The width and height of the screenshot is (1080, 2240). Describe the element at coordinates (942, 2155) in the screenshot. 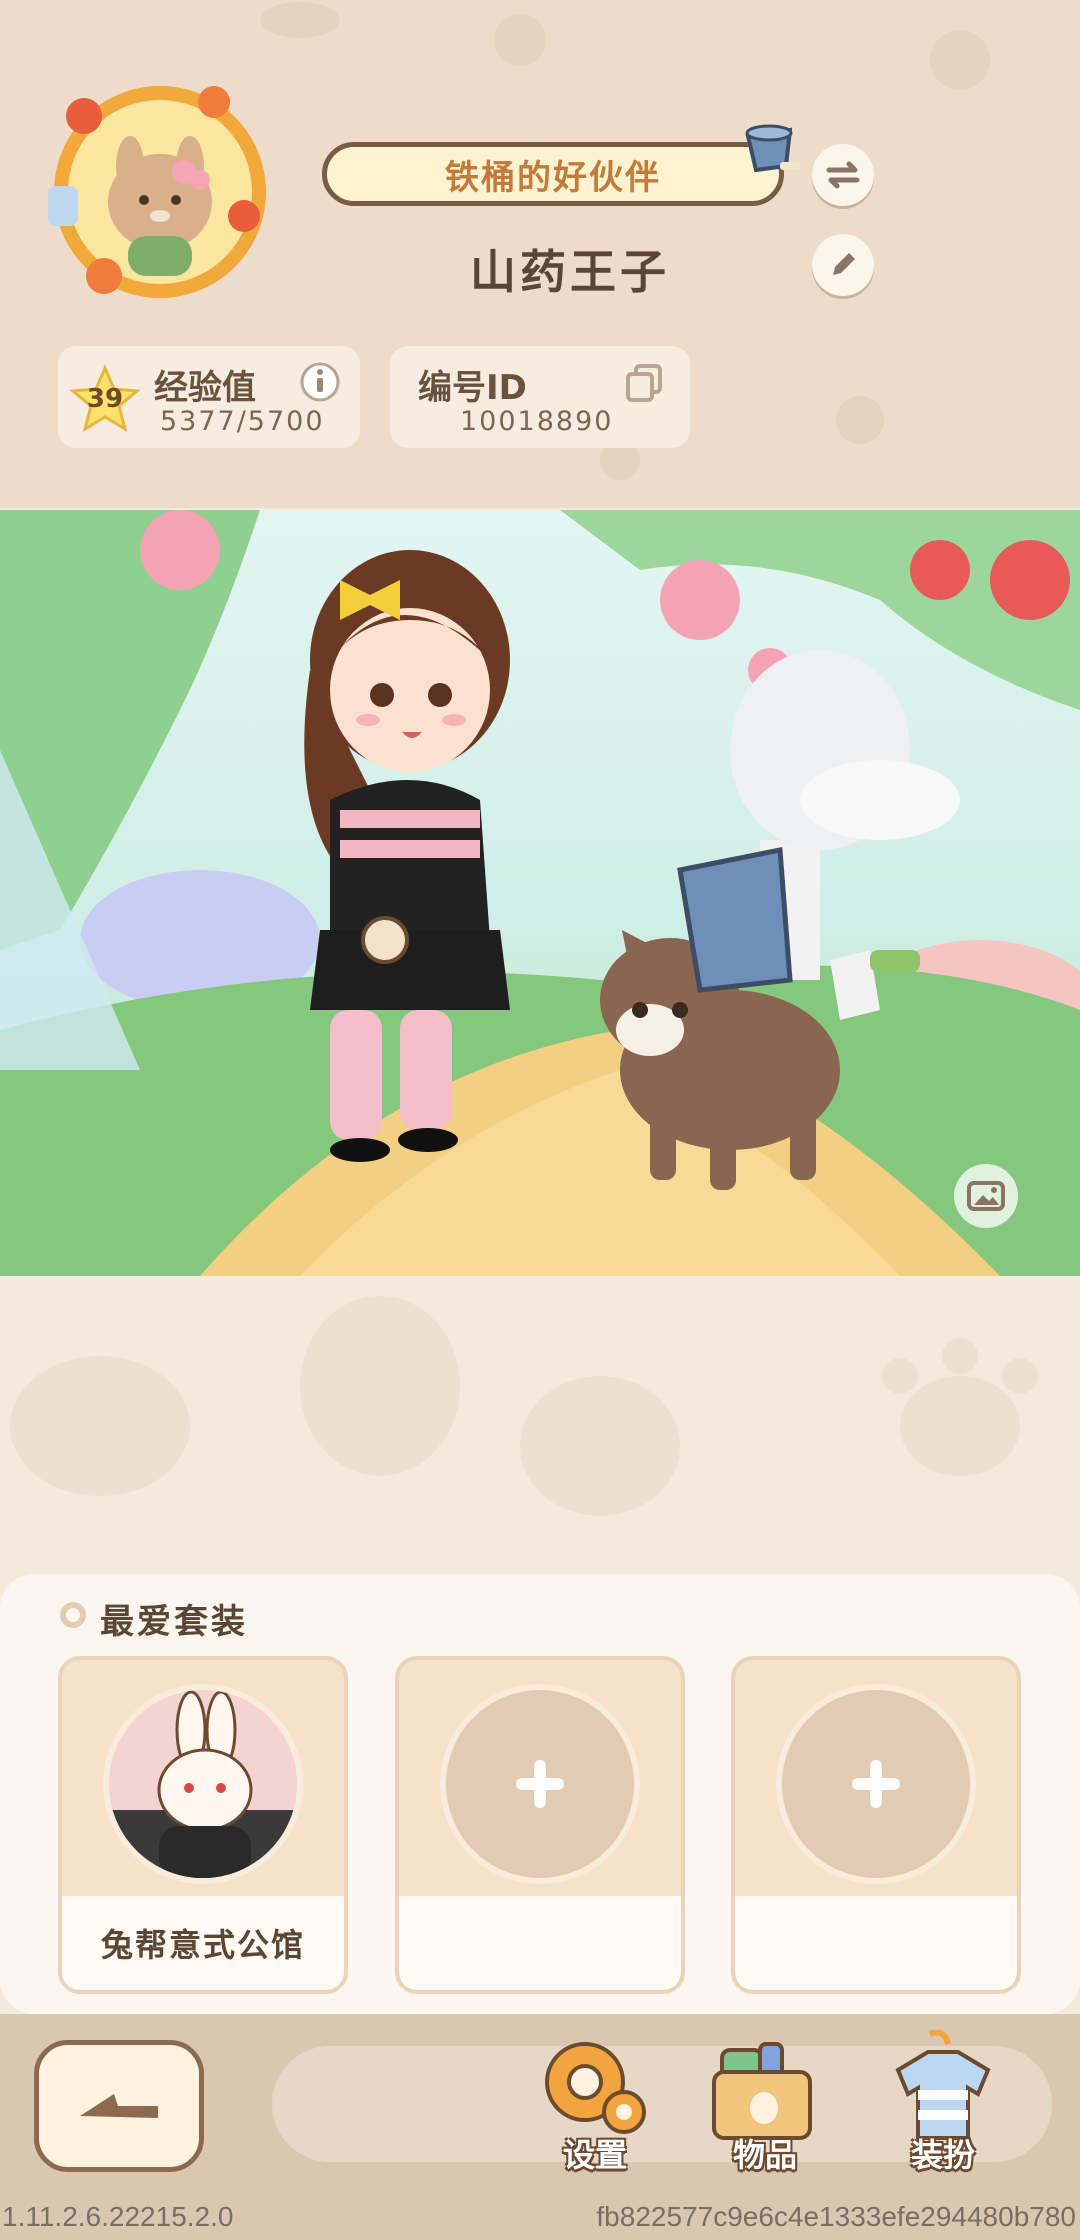

I see `nav-dressup-label: 装扮` at that location.